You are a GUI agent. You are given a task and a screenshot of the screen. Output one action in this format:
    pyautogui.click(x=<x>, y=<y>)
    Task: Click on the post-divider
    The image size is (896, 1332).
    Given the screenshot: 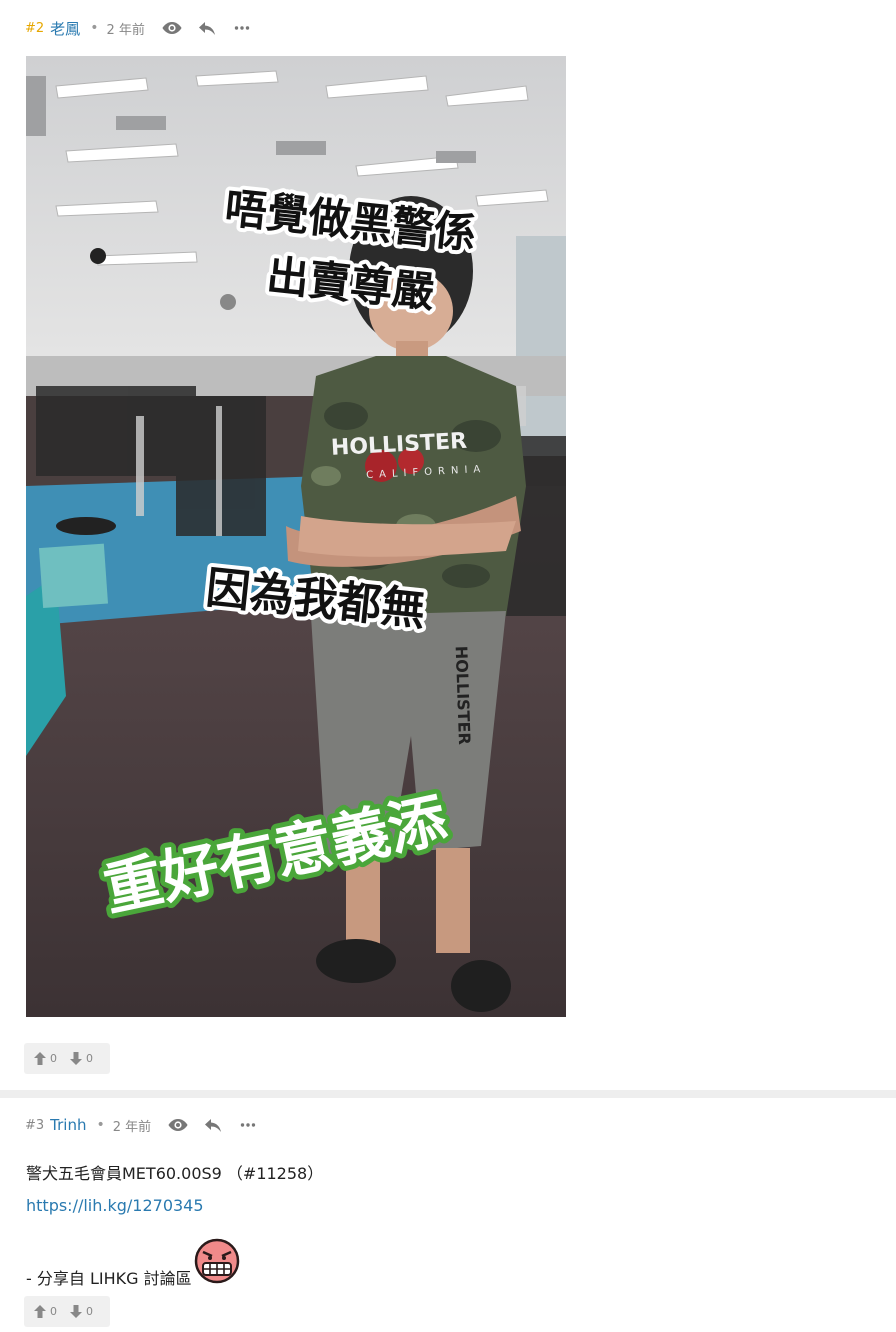 What is the action you would take?
    pyautogui.click(x=448, y=1094)
    